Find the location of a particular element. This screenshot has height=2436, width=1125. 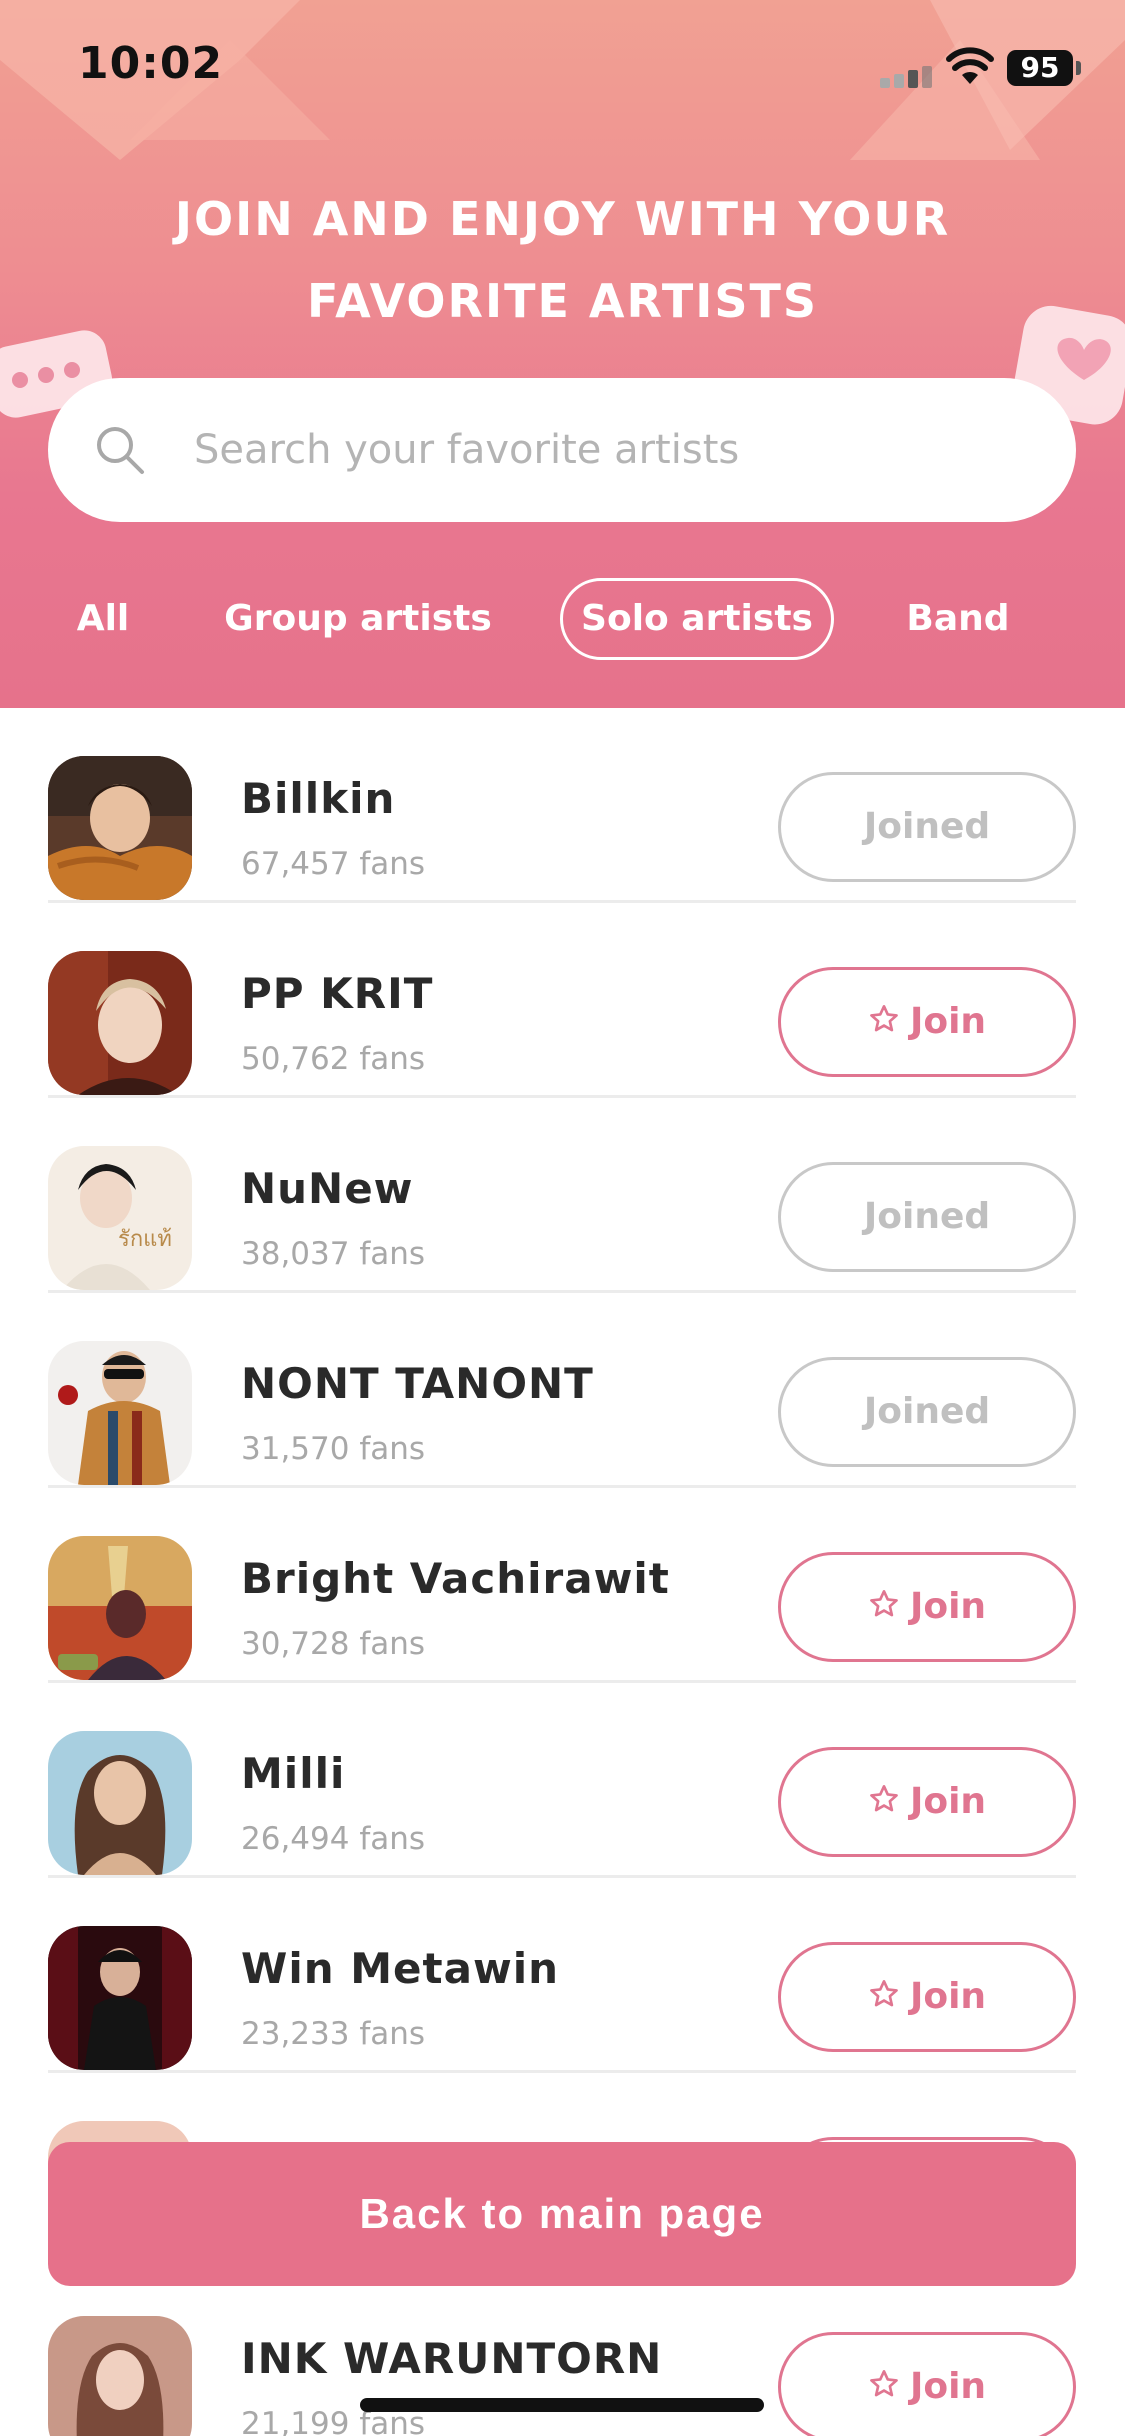

artist-fan-count: 38,037 fans is located at coordinates (333, 1254).